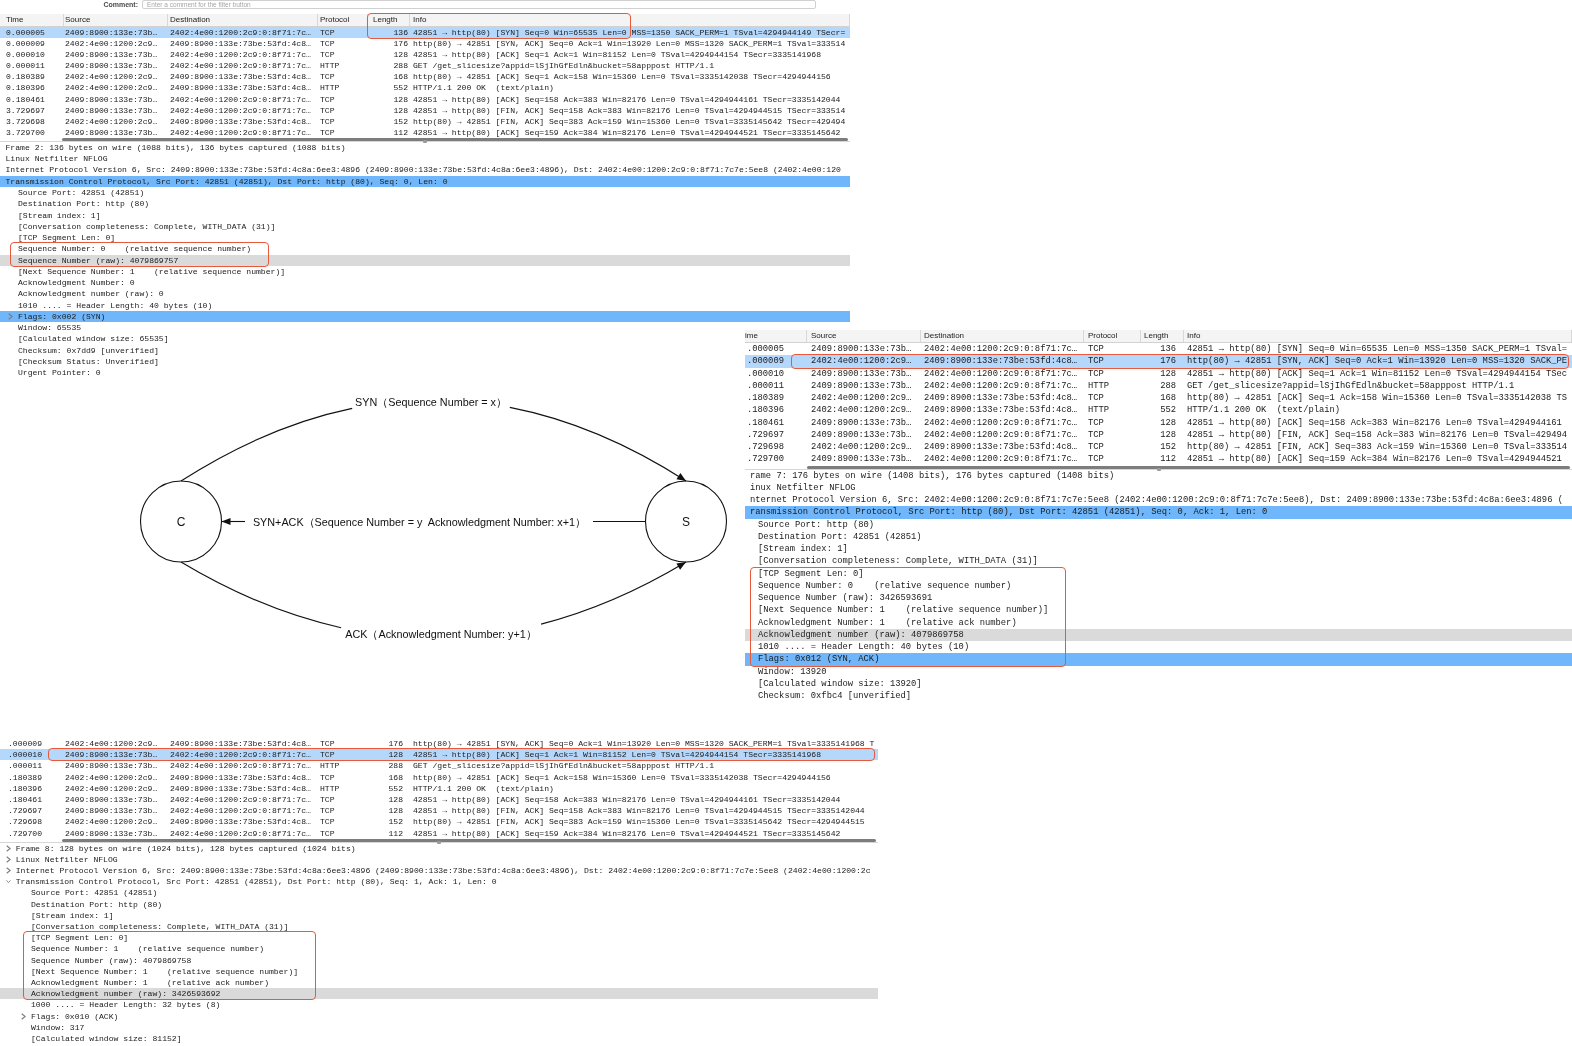  What do you see at coordinates (1158, 373) in the screenshot?
I see `packet-row: .000010 2409:8900:133e:73b… 2402:4e00:1200:2c9:0:8f71:7c… TCP 128 42851 → http(80) [ACK] Seq=1 Ack=1 Win=81152 Len=0 TSval=4294944154 TSec` at bounding box center [1158, 373].